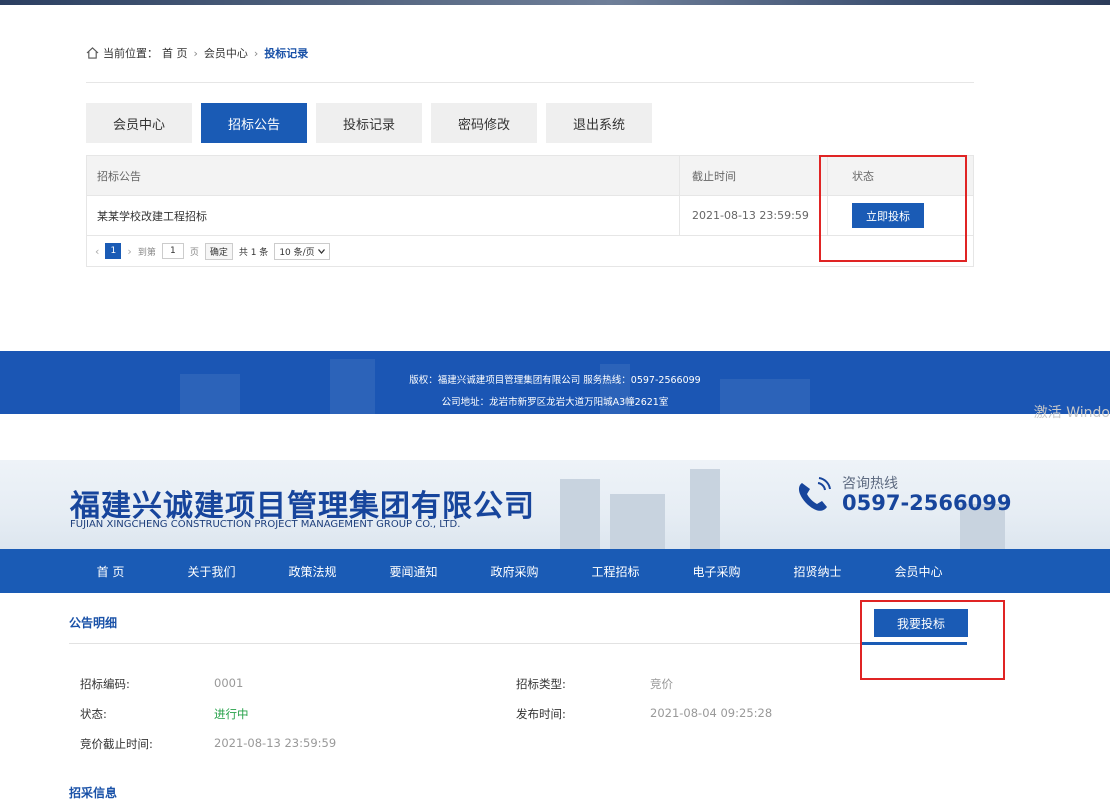 The height and width of the screenshot is (802, 1110). Describe the element at coordinates (286, 53) in the screenshot. I see `breadcrumb-current: 投标记录` at that location.